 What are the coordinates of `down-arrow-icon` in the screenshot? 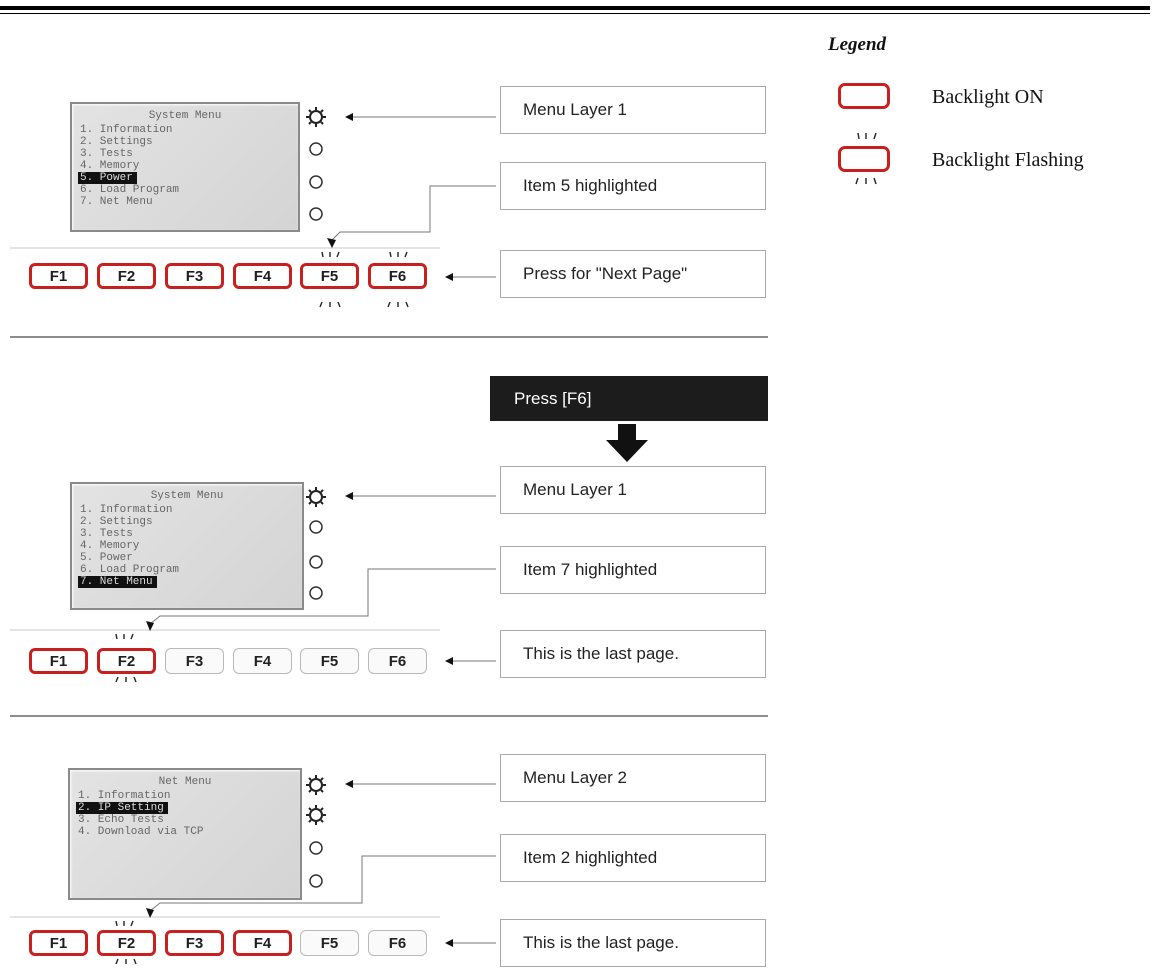 It's located at (627, 443).